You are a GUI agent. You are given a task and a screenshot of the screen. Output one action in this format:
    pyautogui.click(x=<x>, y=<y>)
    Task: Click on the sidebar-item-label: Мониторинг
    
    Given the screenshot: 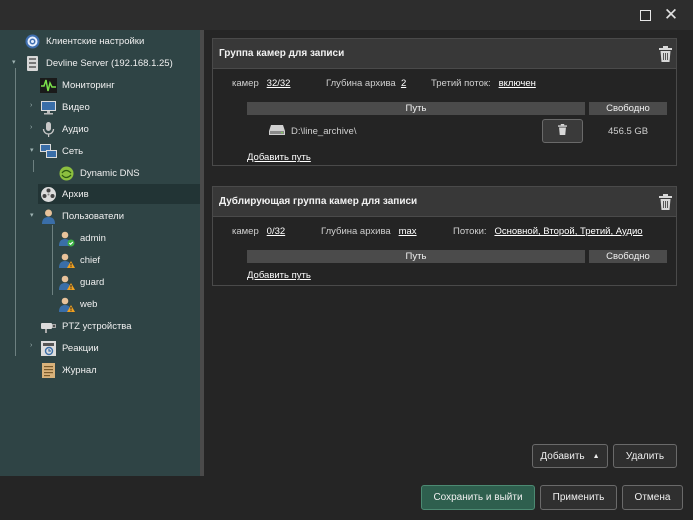 What is the action you would take?
    pyautogui.click(x=88, y=85)
    